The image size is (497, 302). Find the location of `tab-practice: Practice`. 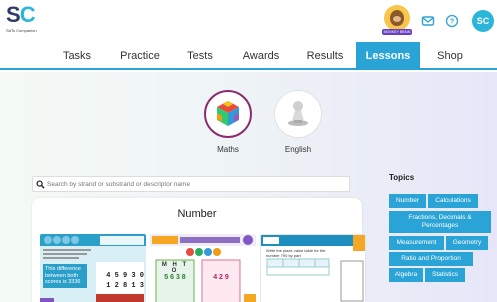

tab-practice: Practice is located at coordinates (140, 56).